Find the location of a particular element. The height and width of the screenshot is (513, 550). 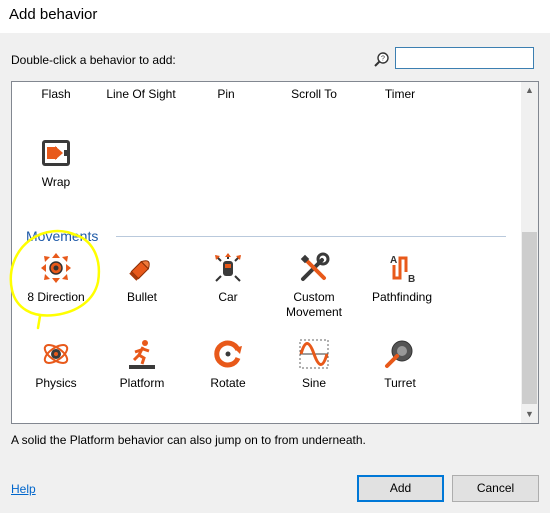

behavior-label: Rotate is located at coordinates (228, 383).